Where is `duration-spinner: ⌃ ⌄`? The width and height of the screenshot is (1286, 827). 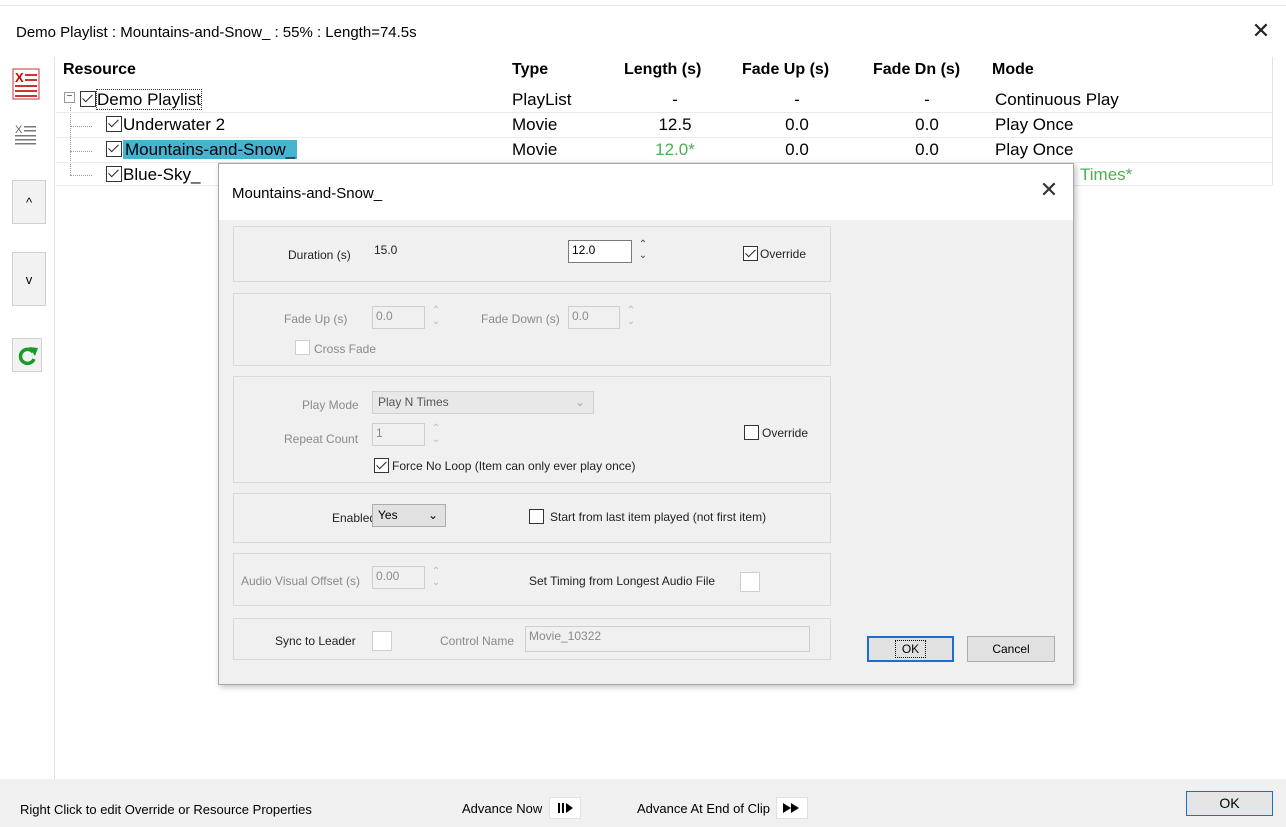
duration-spinner: ⌃ ⌄ is located at coordinates (643, 252).